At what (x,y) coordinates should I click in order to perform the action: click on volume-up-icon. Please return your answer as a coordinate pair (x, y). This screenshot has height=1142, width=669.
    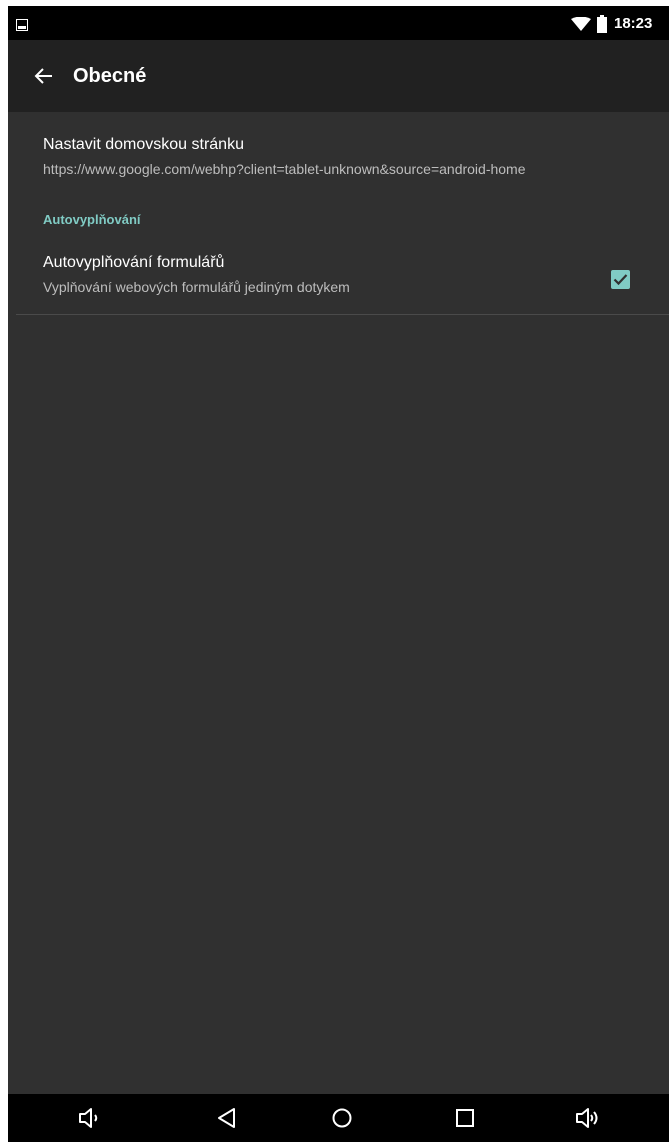
    Looking at the image, I should click on (587, 1118).